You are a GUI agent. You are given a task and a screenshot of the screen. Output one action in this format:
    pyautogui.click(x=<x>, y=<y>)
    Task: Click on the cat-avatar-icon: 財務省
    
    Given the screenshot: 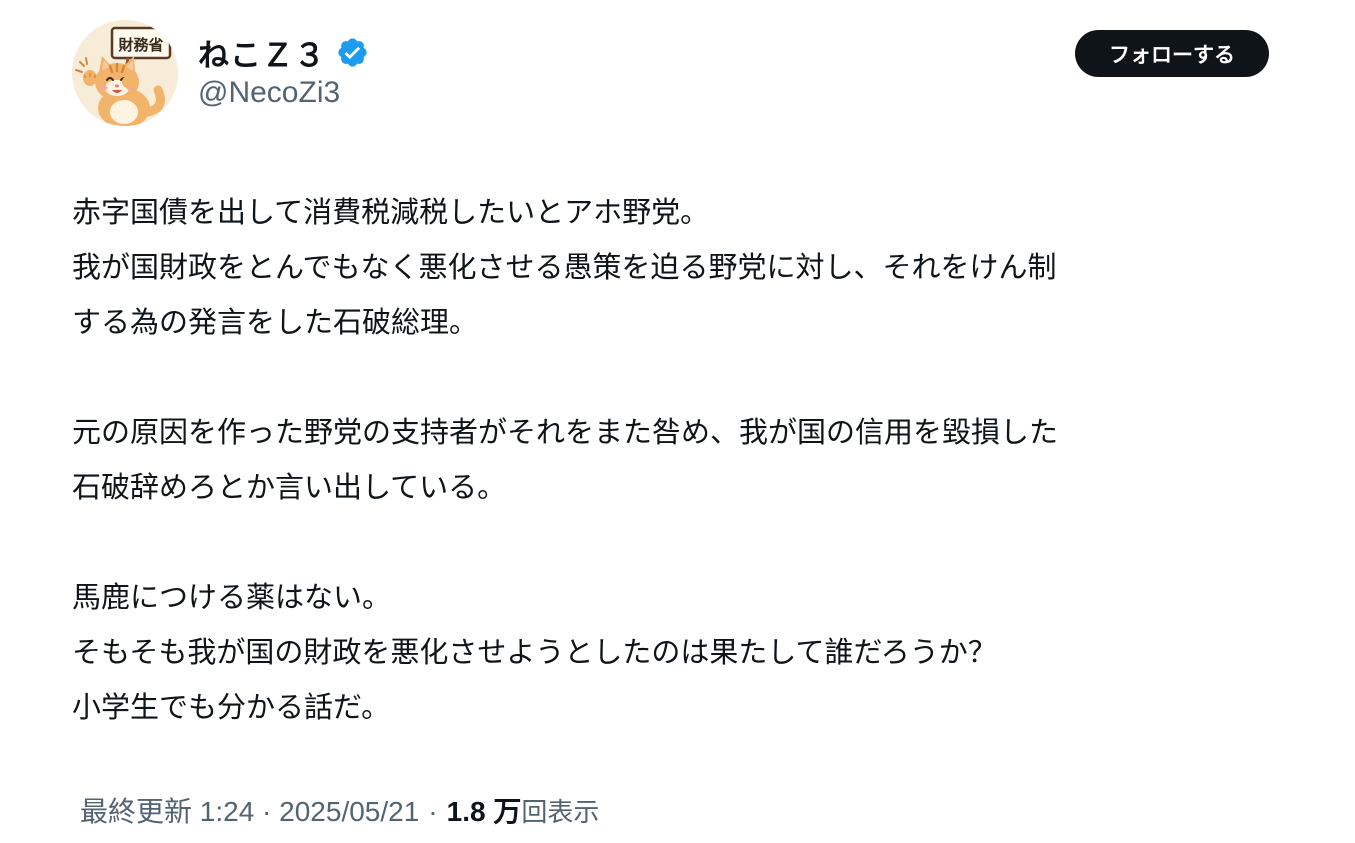 What is the action you would take?
    pyautogui.click(x=125, y=73)
    